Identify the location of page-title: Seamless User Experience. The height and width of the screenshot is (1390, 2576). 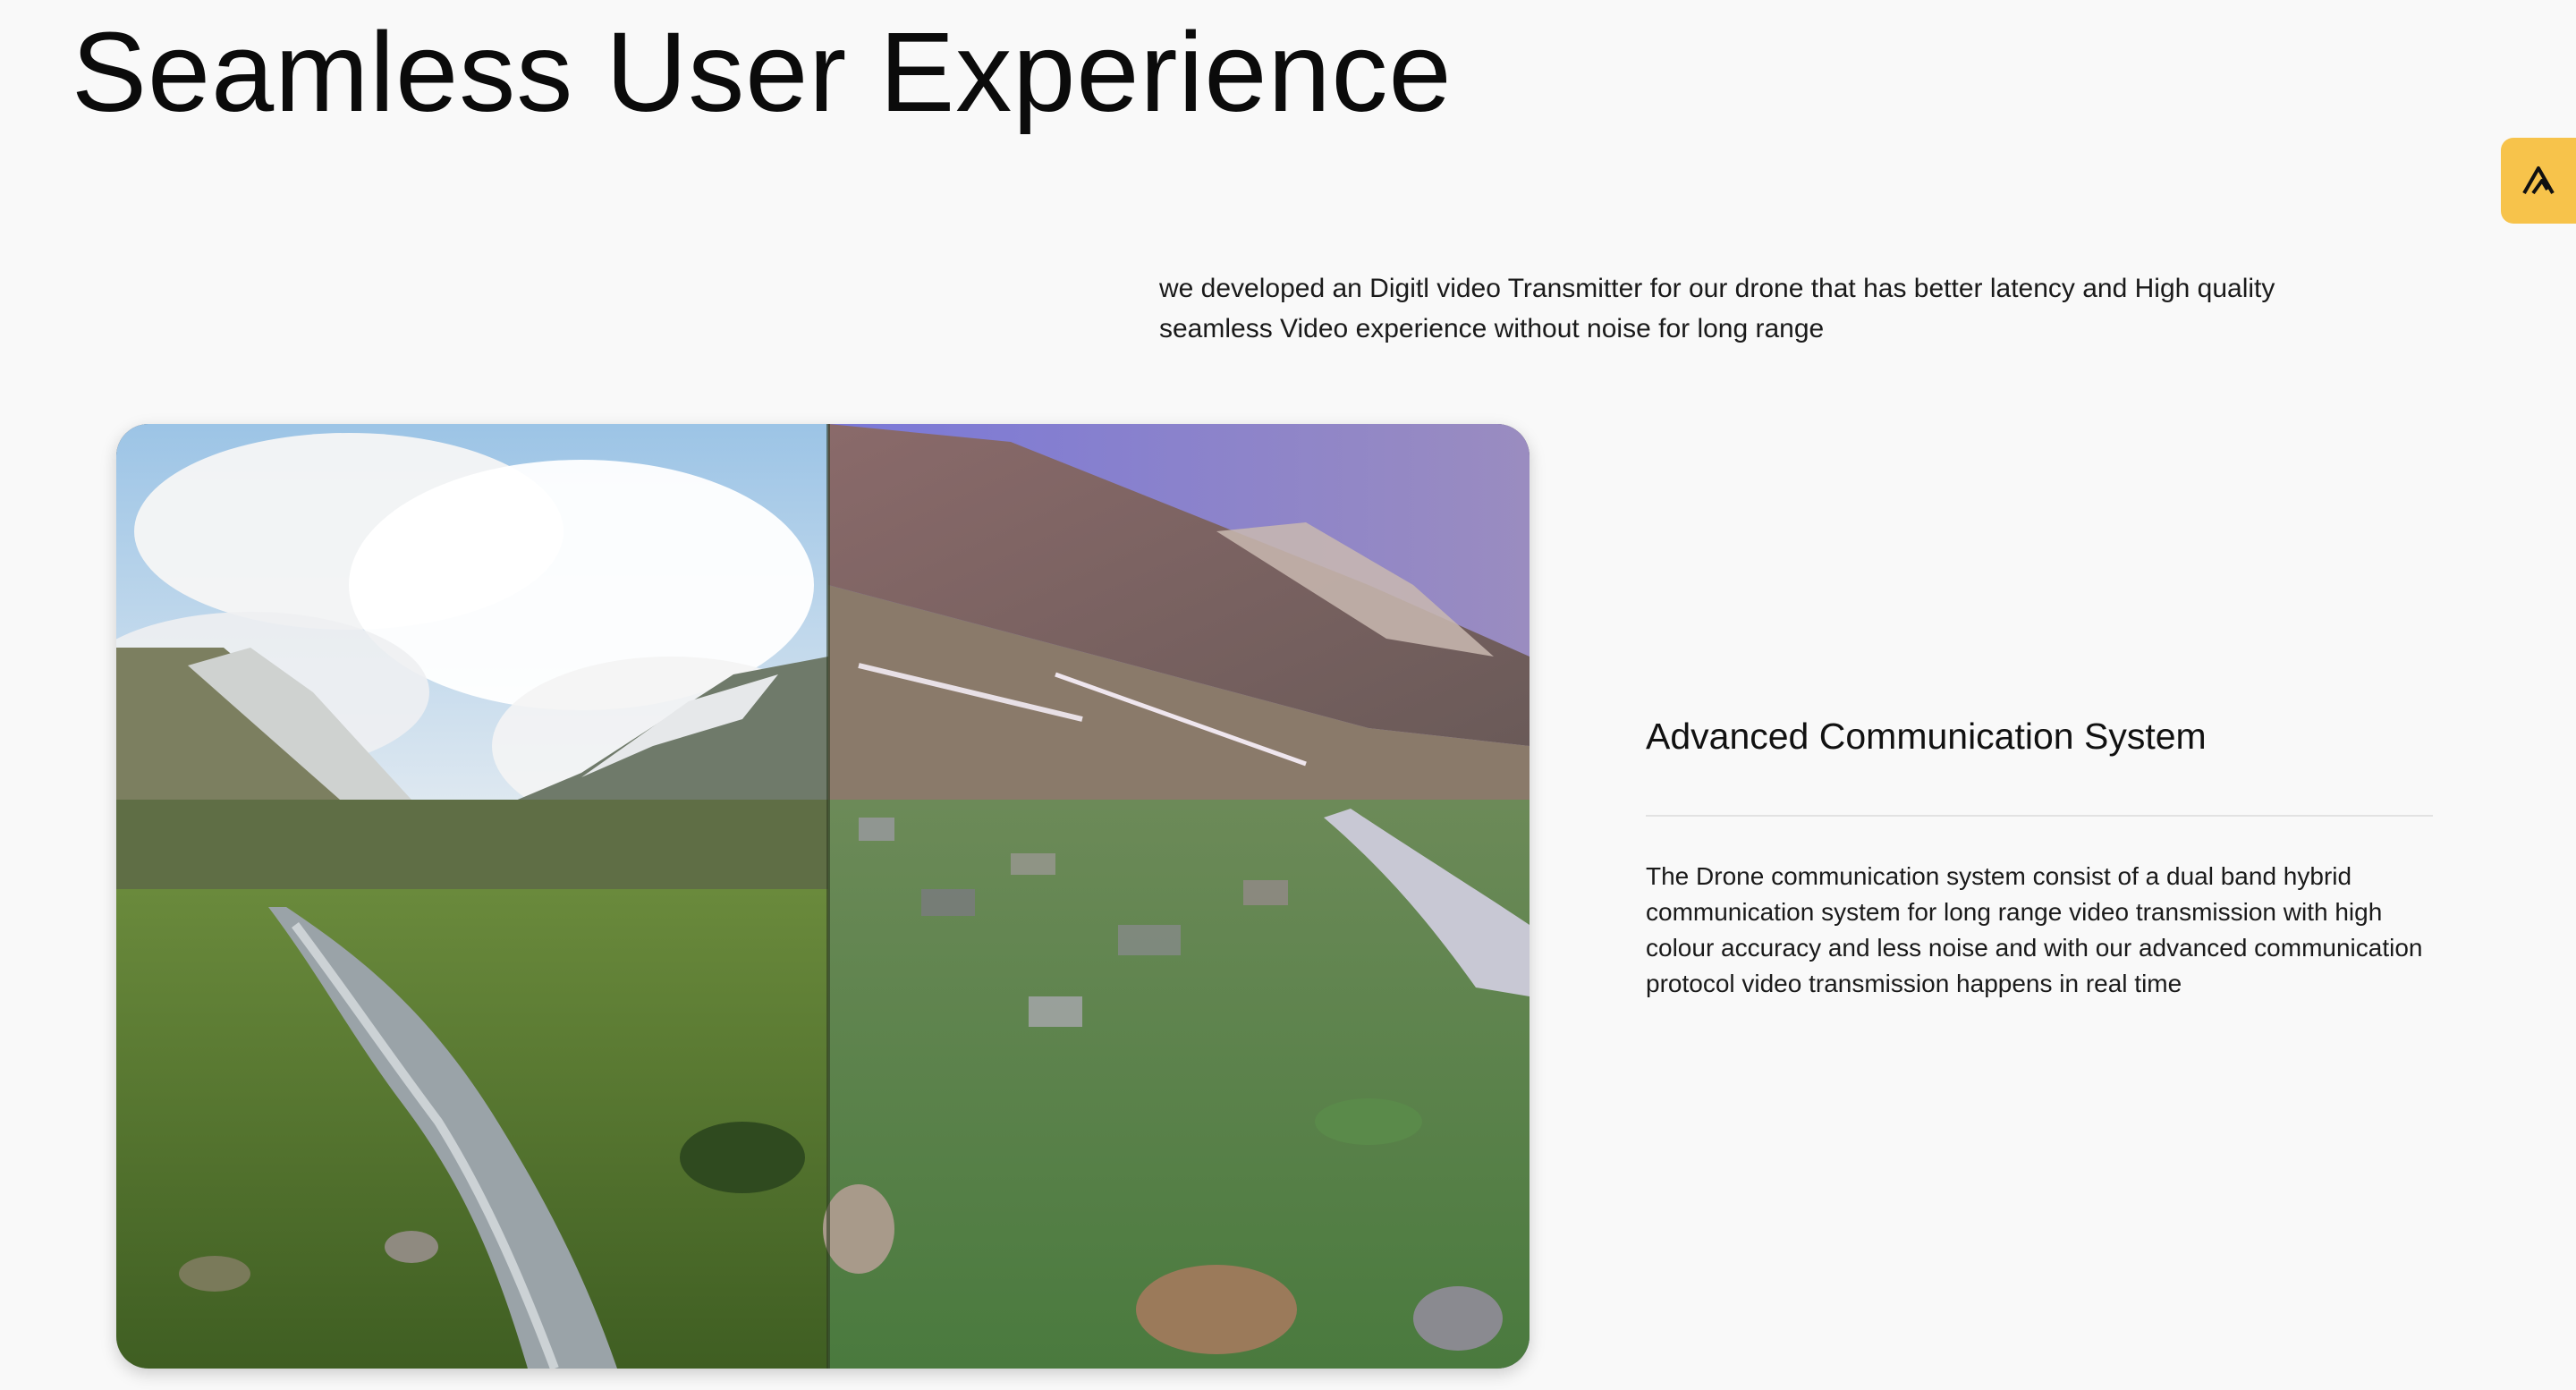
(762, 72).